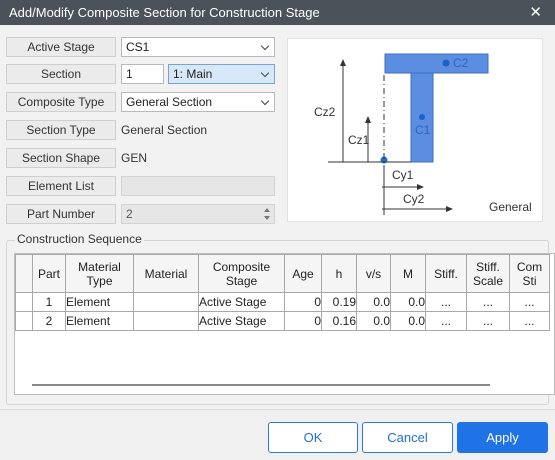 Image resolution: width=555 pixels, height=460 pixels. I want to click on composite-type-value: General Section, so click(169, 102).